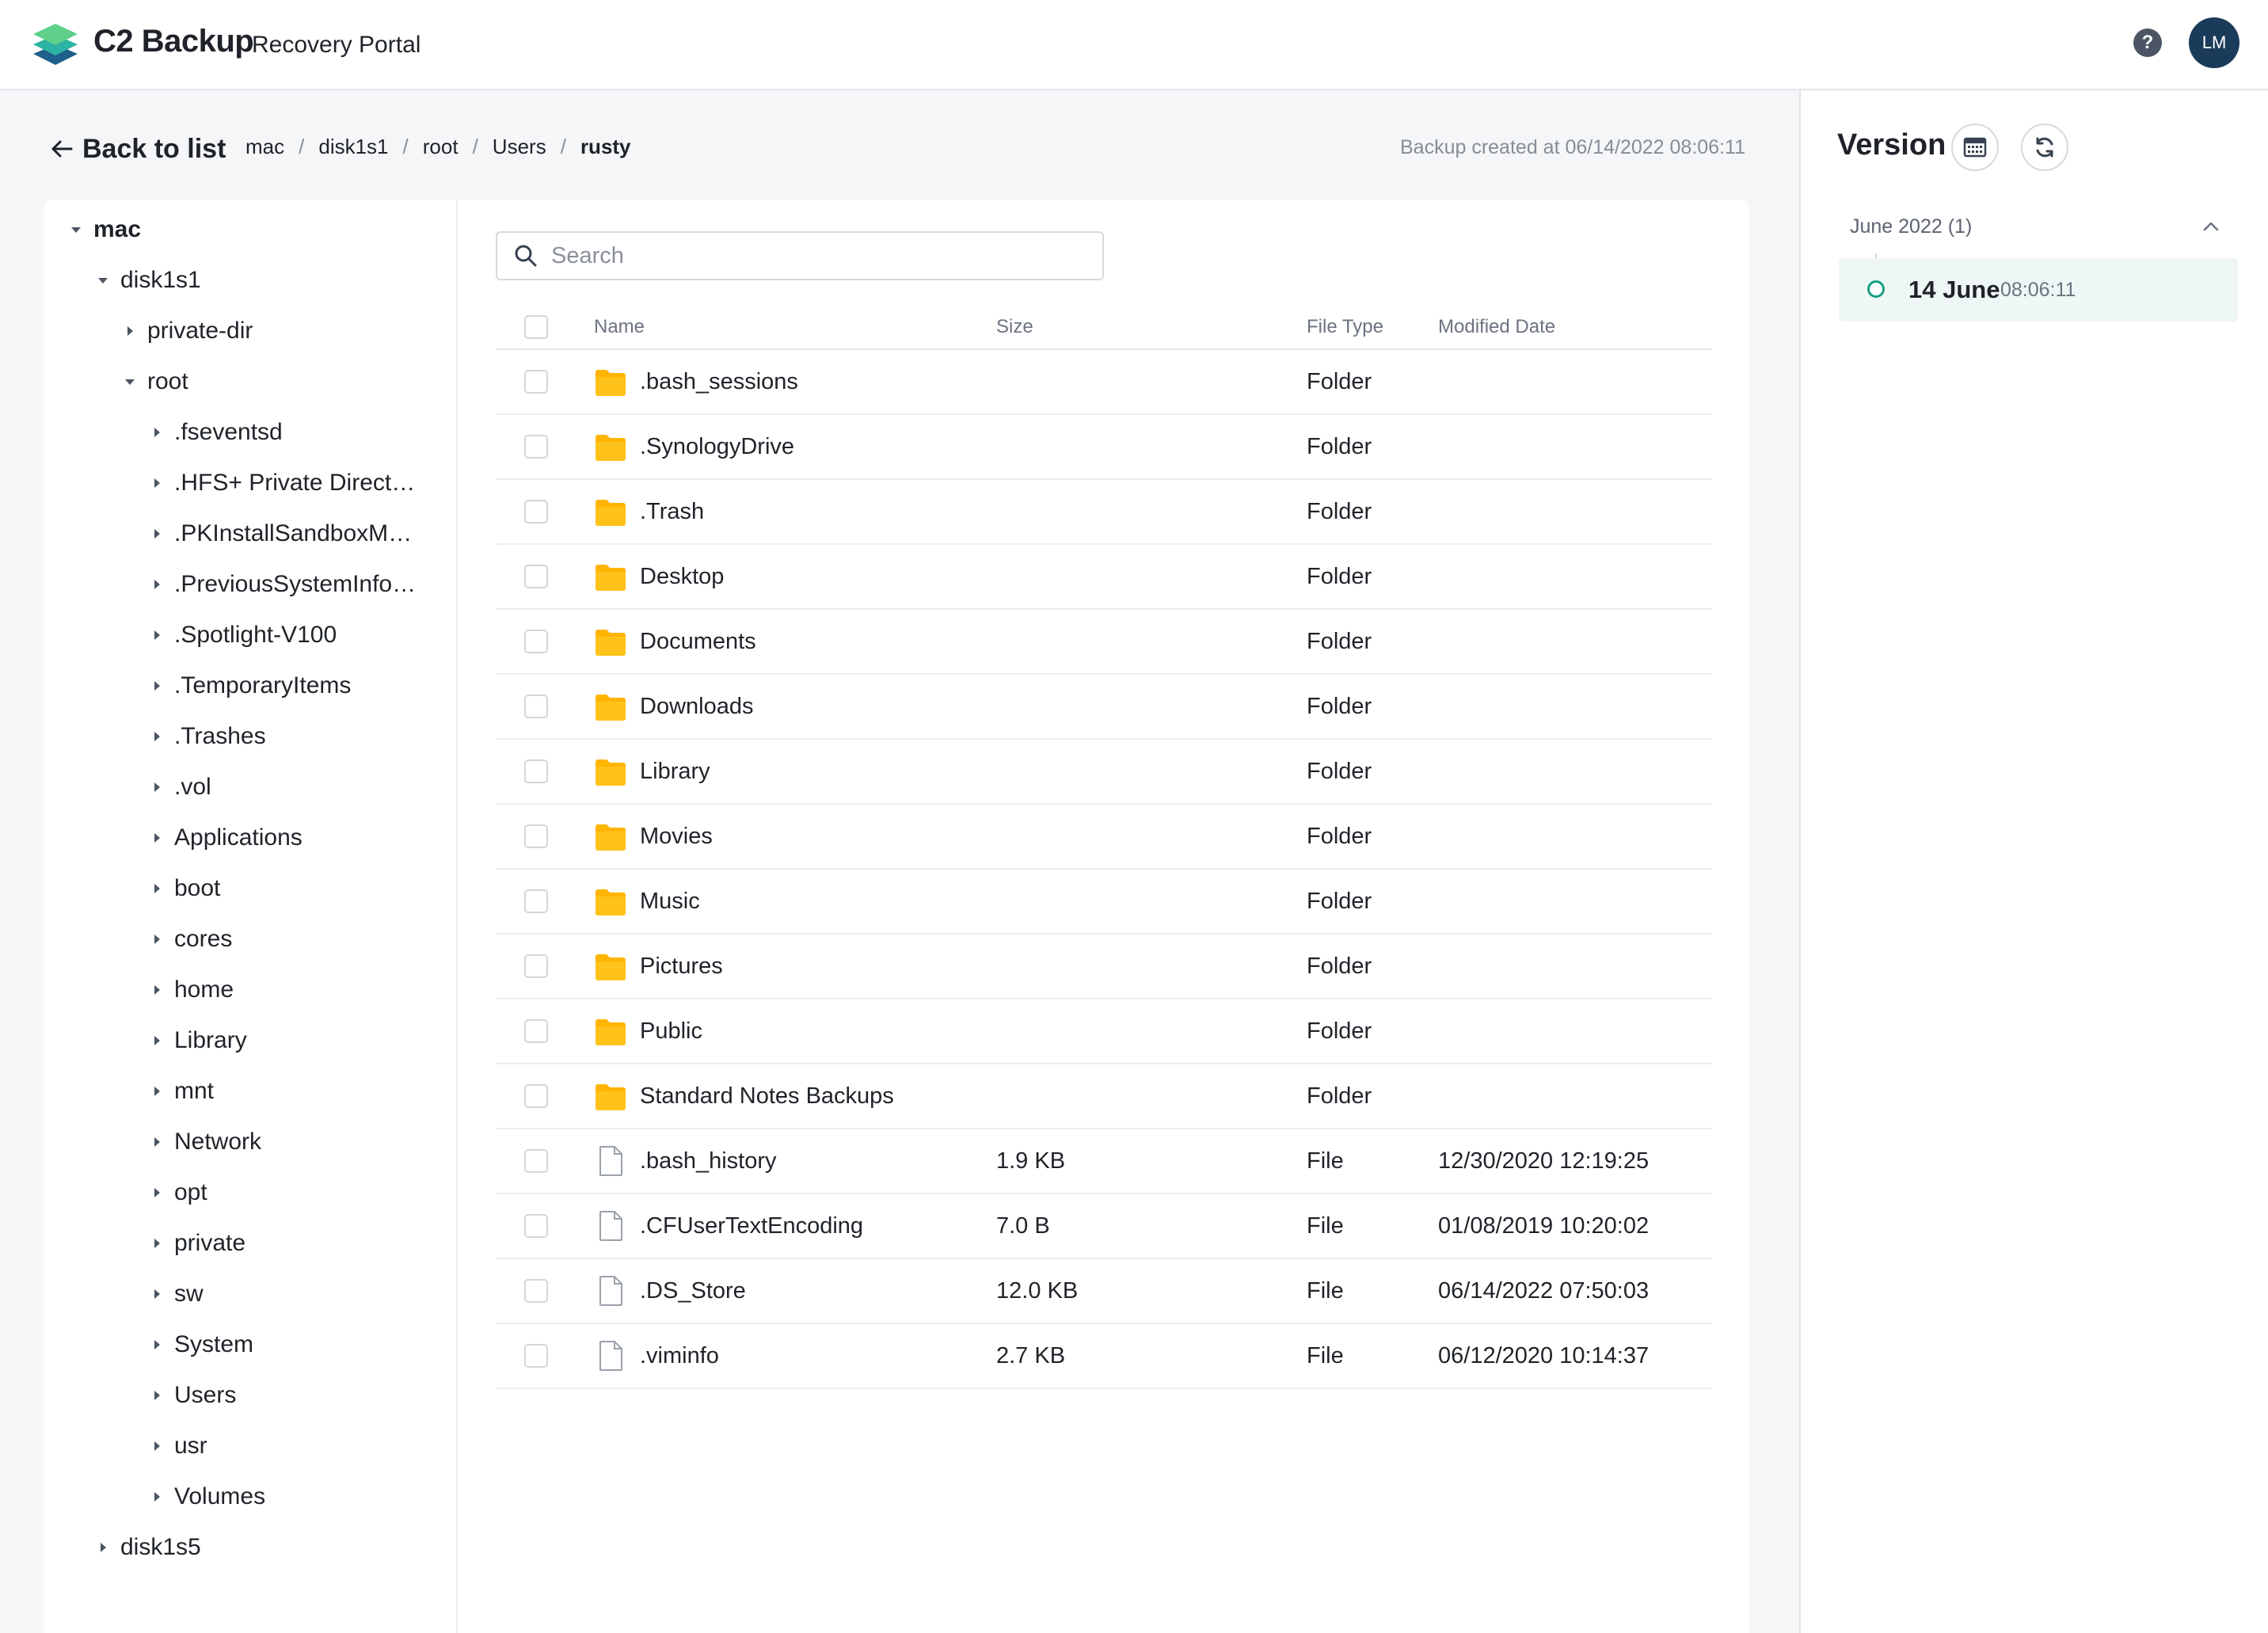 This screenshot has width=2268, height=1633. I want to click on tree-node: cores, so click(189, 939).